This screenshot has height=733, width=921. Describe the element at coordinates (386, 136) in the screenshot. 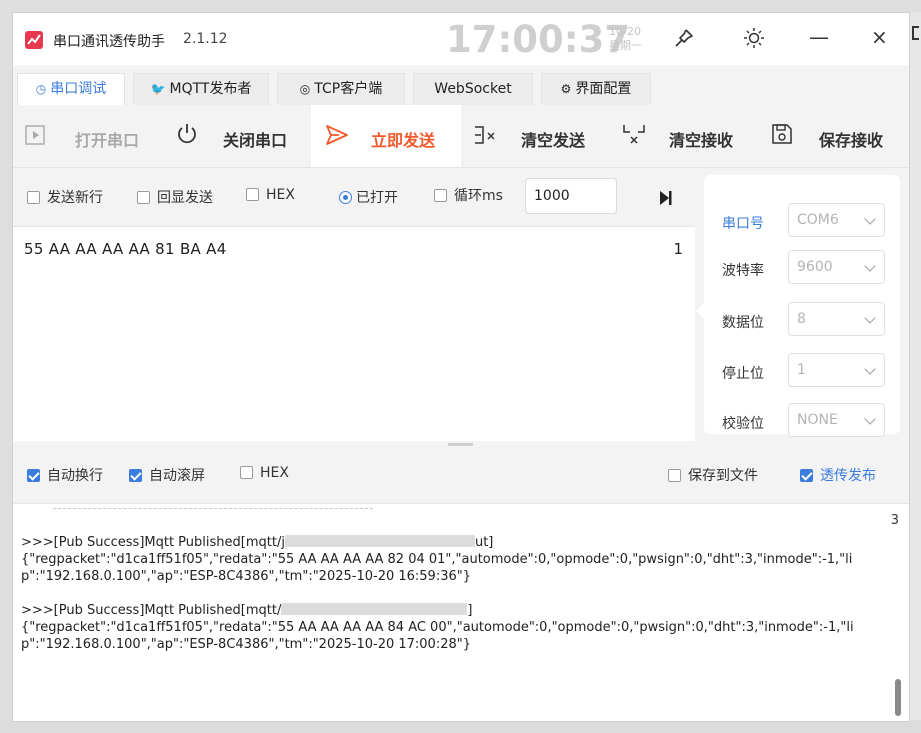

I see `send-now-button: 立即发送` at that location.